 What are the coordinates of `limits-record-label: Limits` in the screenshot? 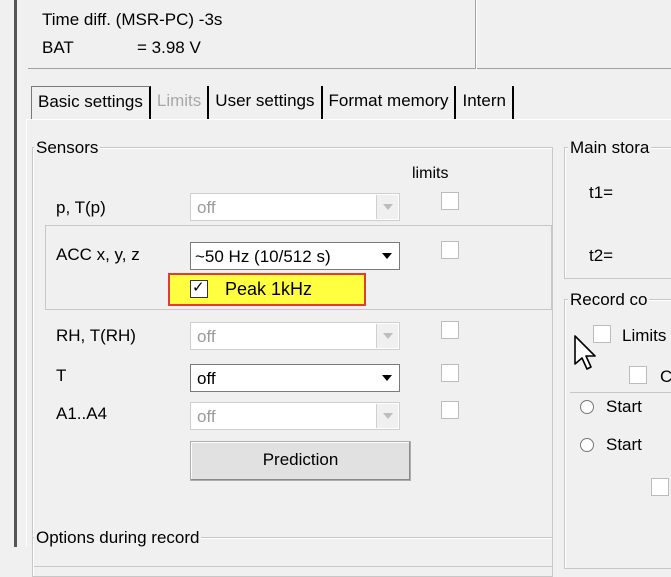 It's located at (644, 335).